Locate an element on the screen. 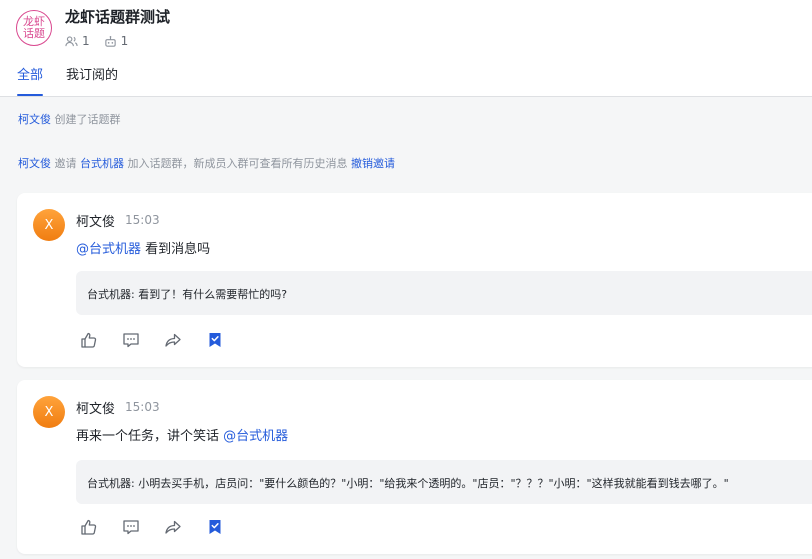 The width and height of the screenshot is (812, 559). reply-text: 台式机器: 看到了！有什么需要帮忙的吗? is located at coordinates (187, 294).